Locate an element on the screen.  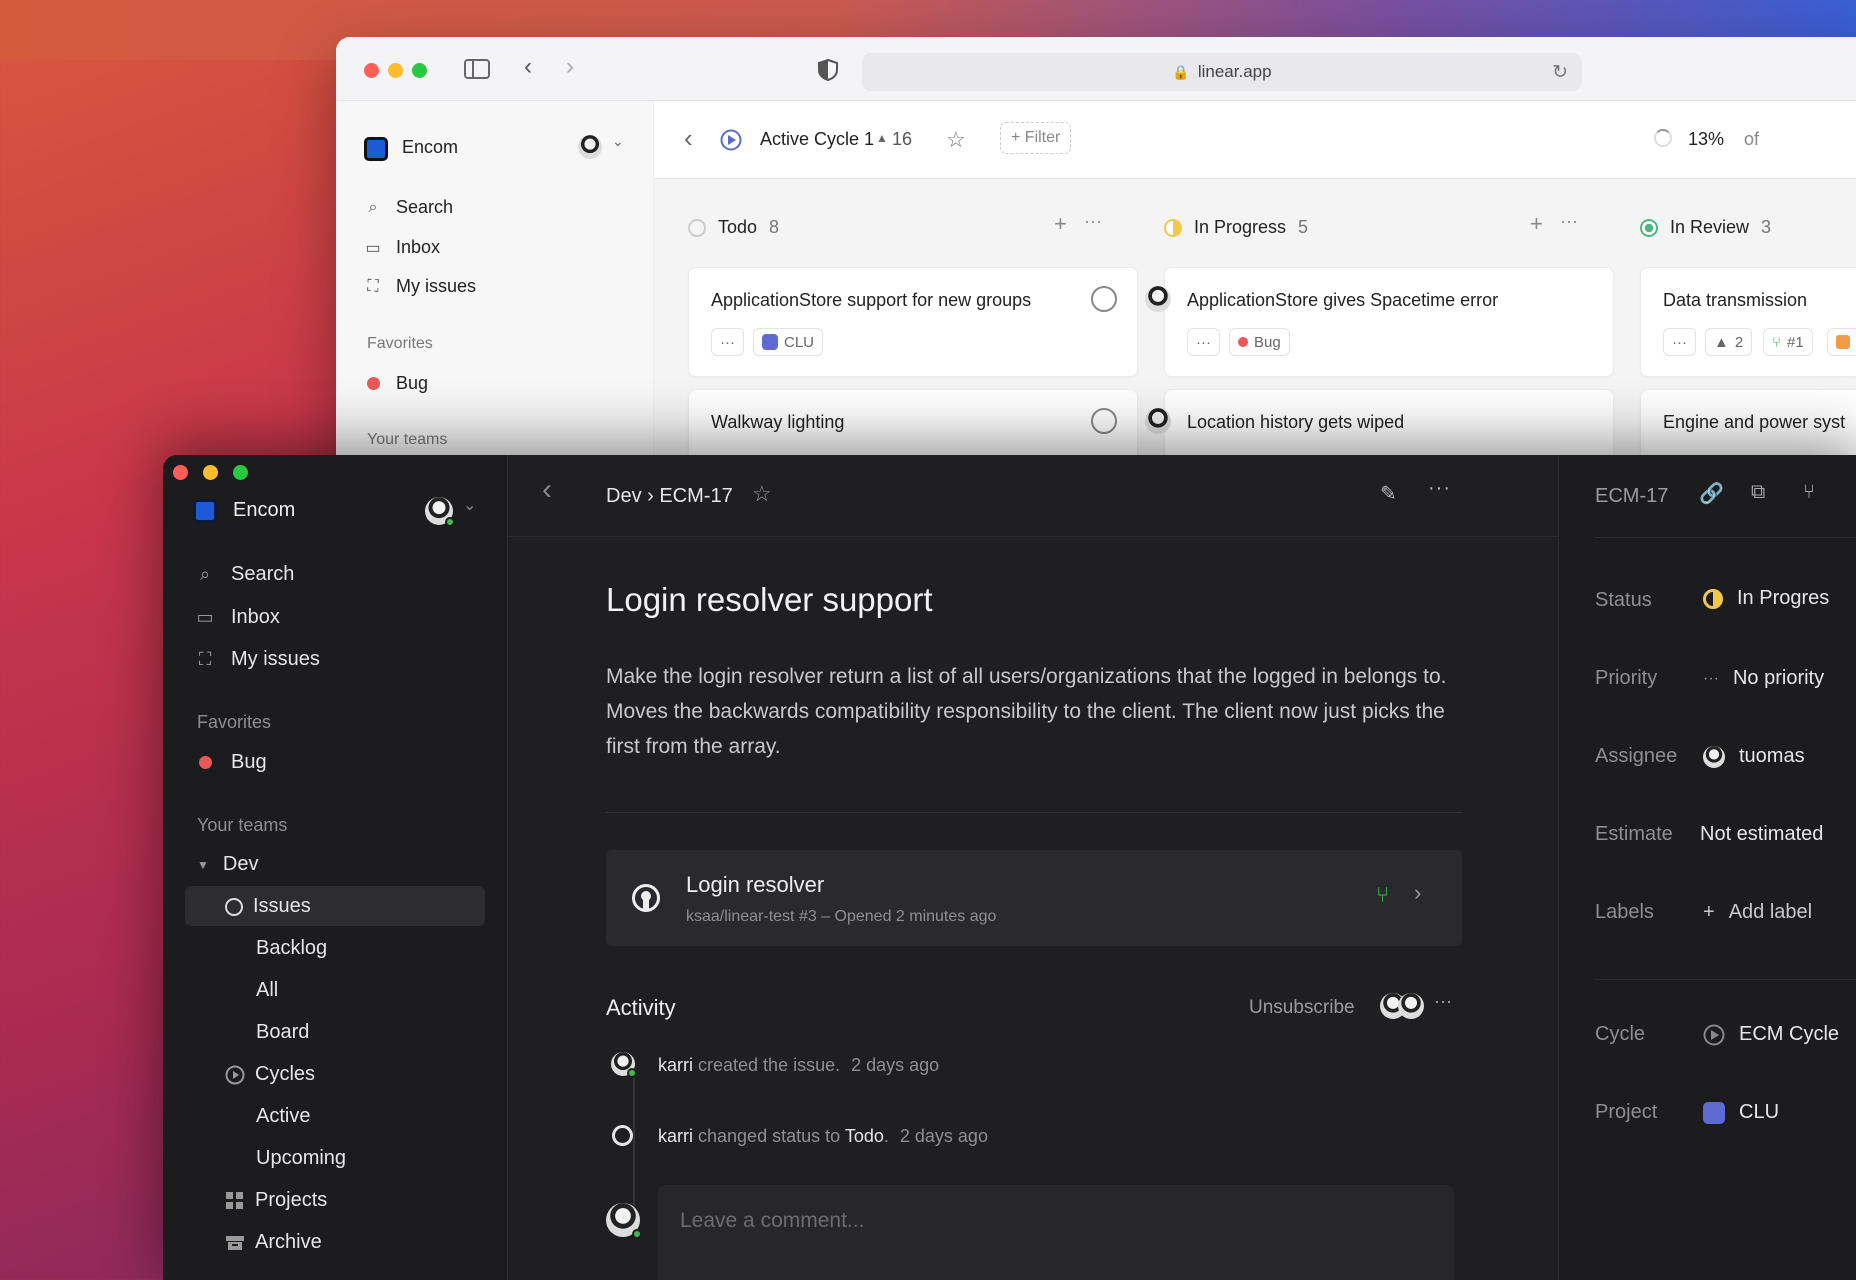
pr-chip: ⑂ #1 is located at coordinates (1788, 342).